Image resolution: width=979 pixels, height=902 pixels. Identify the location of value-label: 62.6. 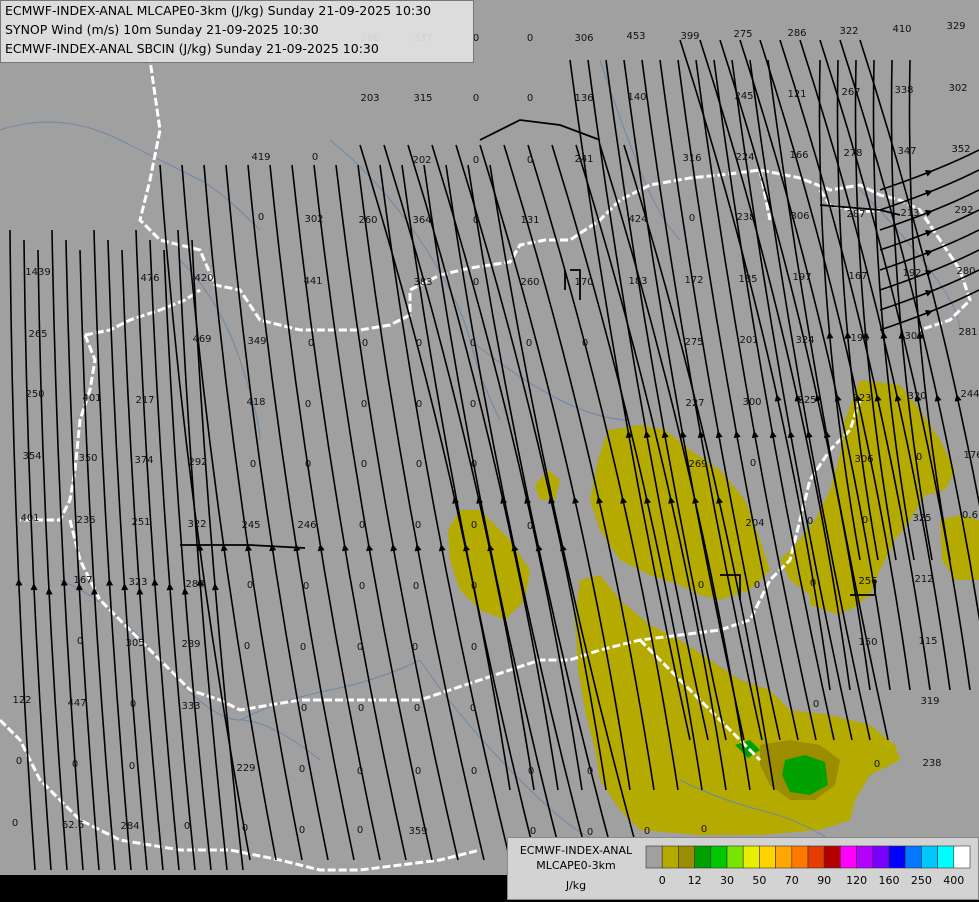
(73, 825).